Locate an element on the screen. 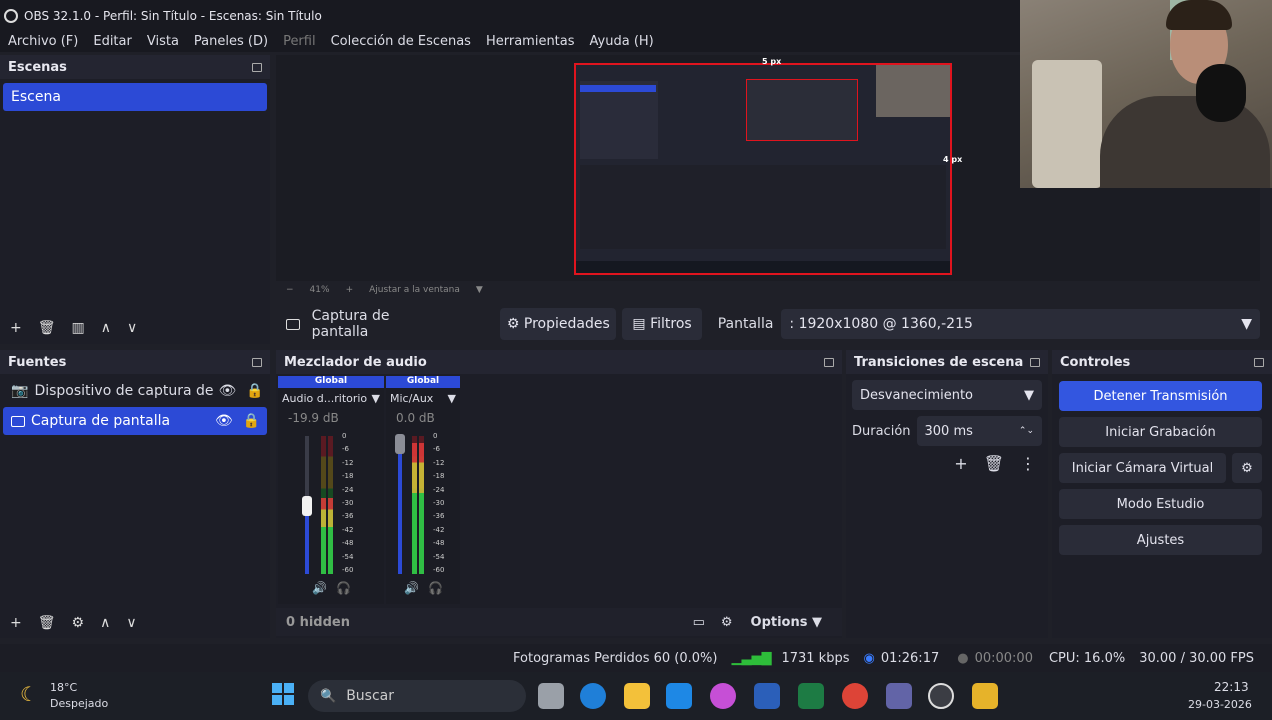 Image resolution: width=1272 pixels, height=720 pixels. windows-start-icon is located at coordinates (283, 694).